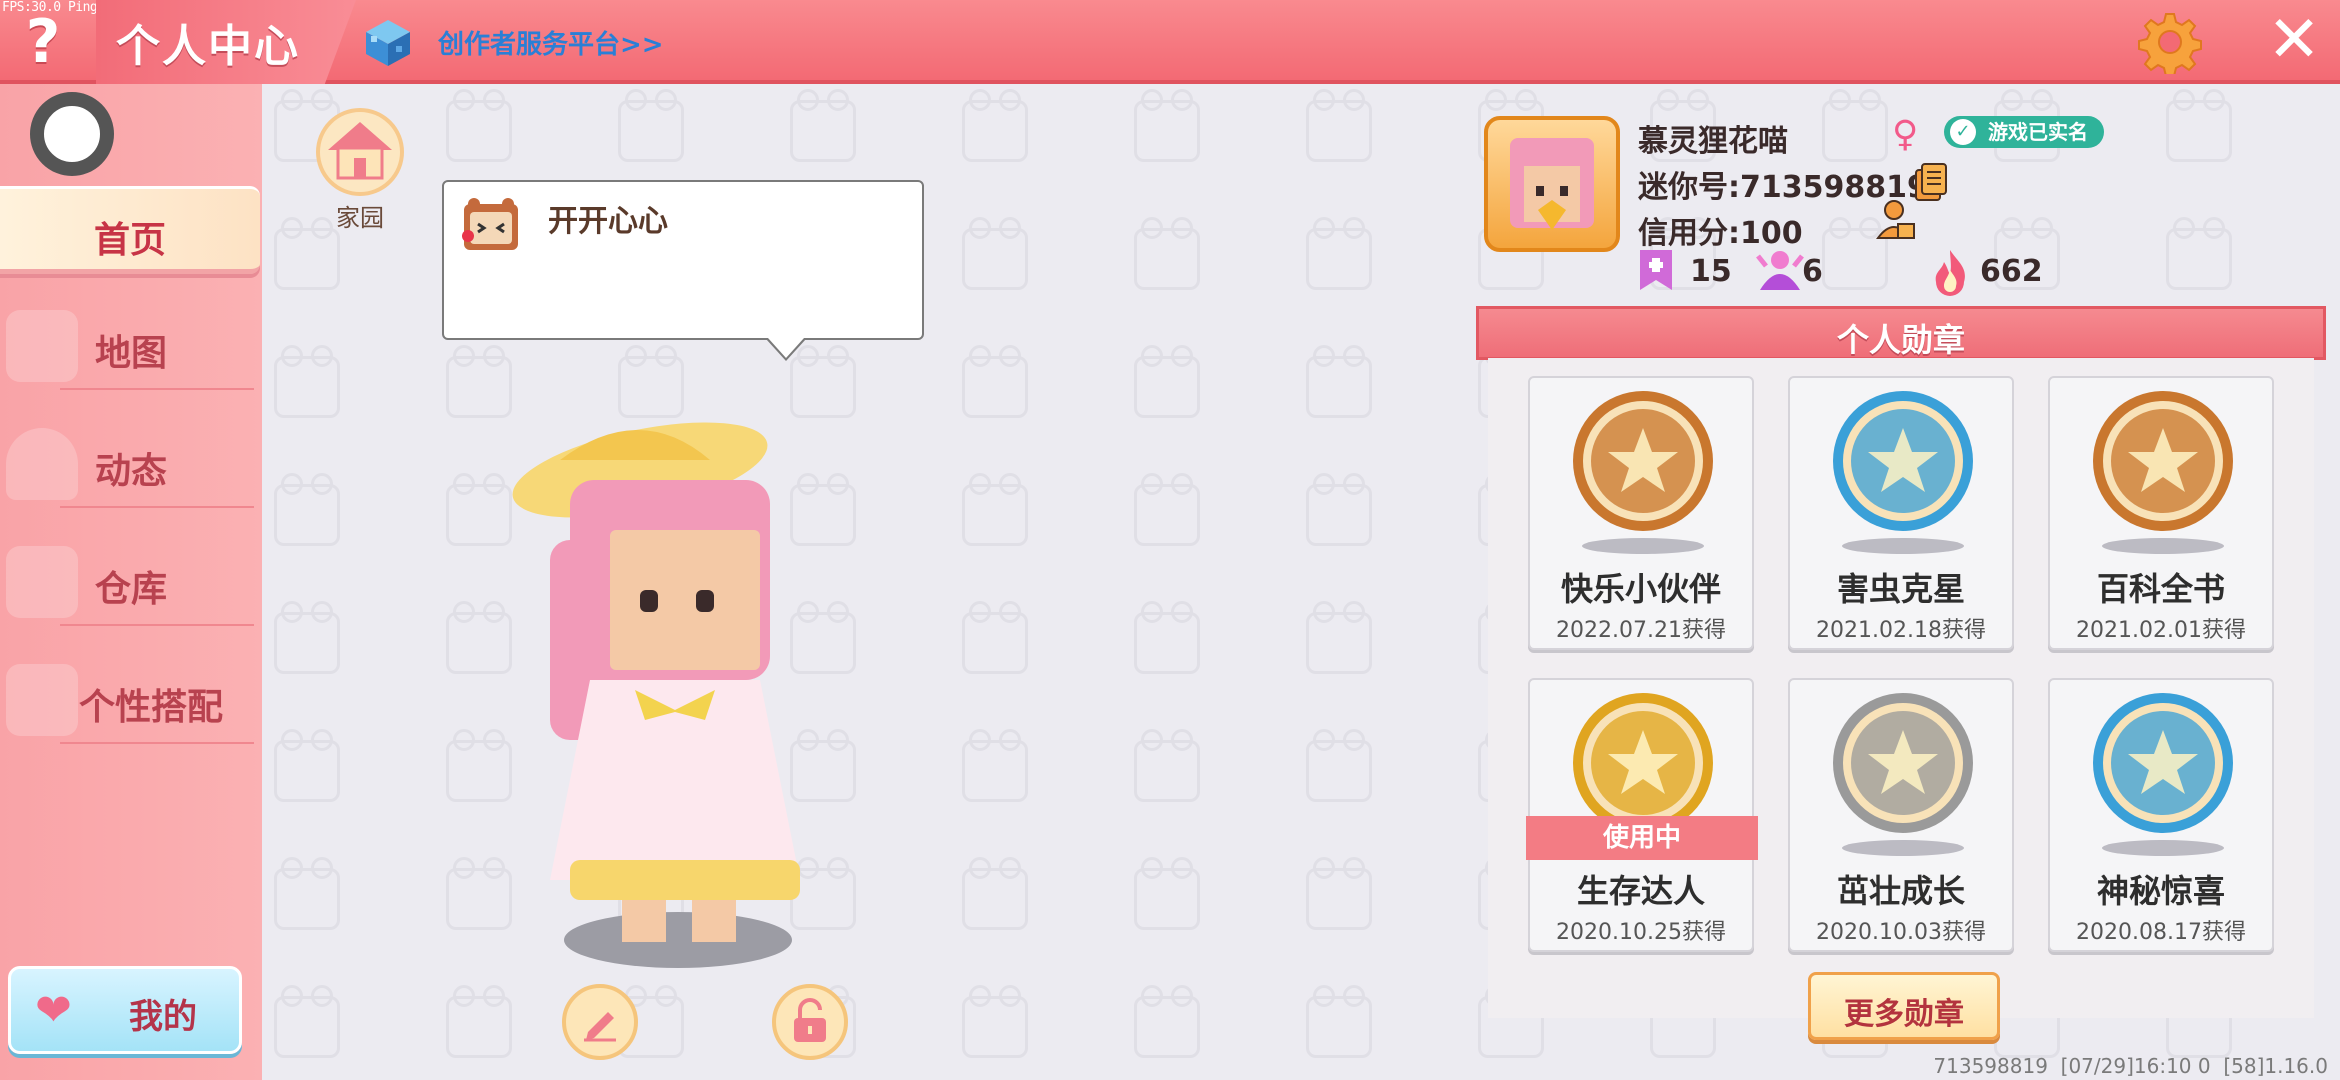 The width and height of the screenshot is (2340, 1080). Describe the element at coordinates (1931, 182) in the screenshot. I see `copy-icon` at that location.